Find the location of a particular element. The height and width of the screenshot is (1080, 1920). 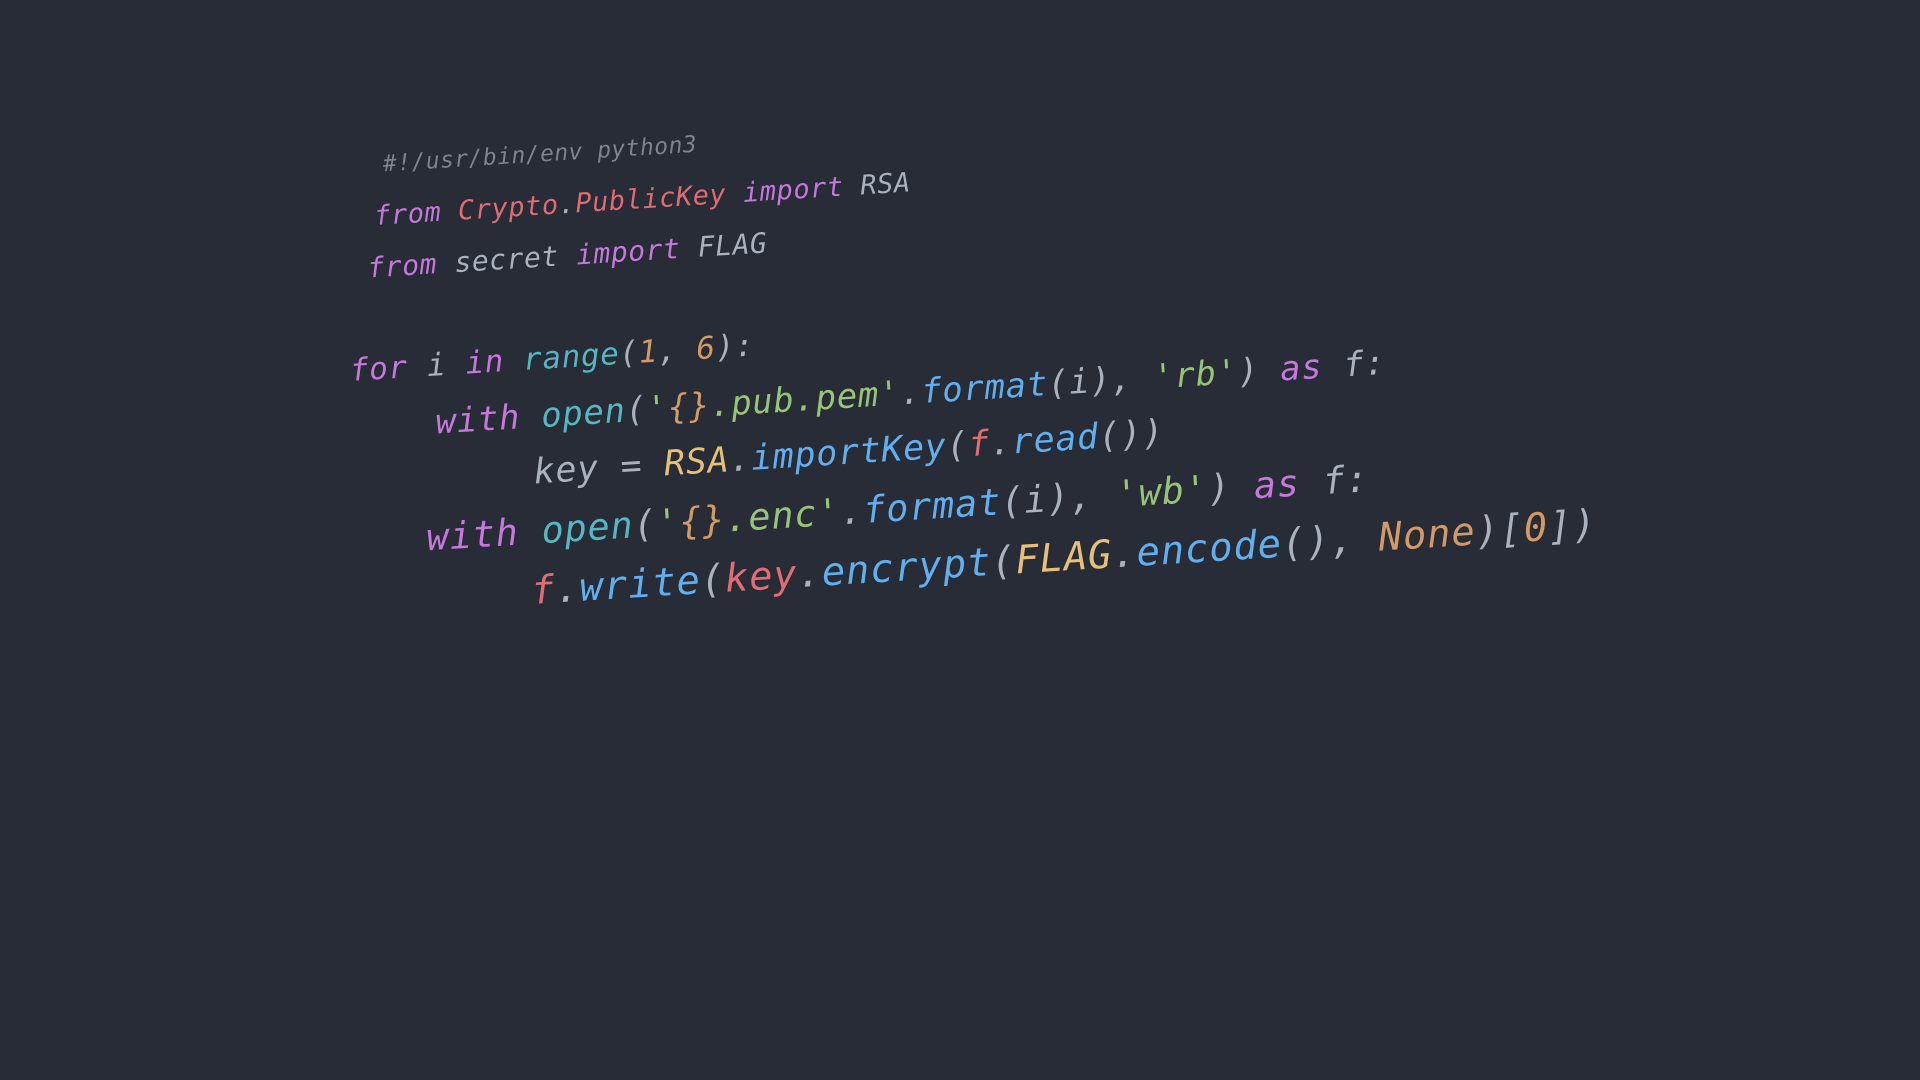

code-token-func: read is located at coordinates (1055, 440).